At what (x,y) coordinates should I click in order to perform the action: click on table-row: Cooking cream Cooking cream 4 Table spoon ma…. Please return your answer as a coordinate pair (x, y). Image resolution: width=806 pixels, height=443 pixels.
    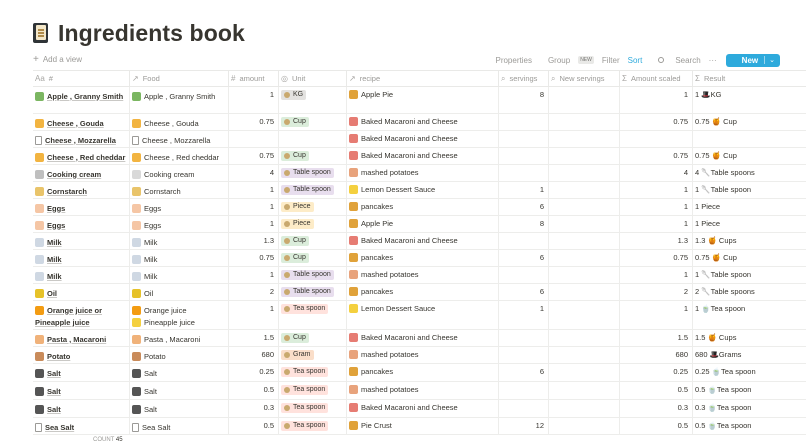
    Looking at the image, I should click on (419, 173).